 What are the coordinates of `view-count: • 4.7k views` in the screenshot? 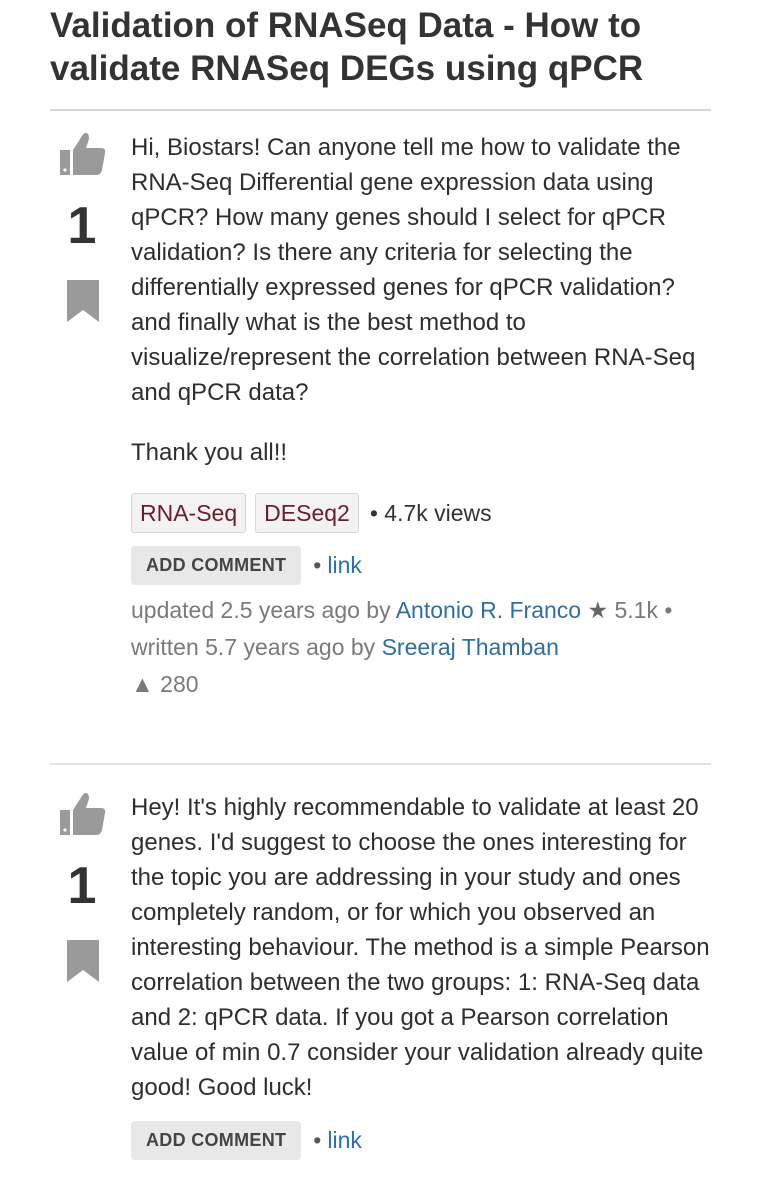 It's located at (430, 512).